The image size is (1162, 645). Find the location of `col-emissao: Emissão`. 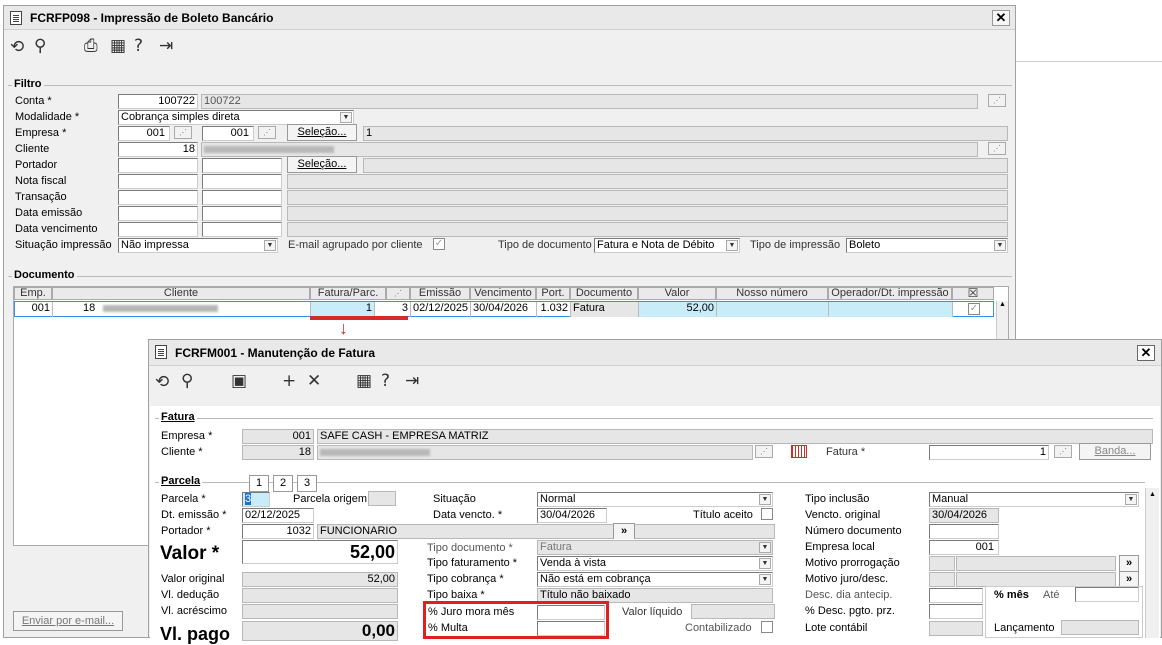

col-emissao: Emissão is located at coordinates (440, 293).